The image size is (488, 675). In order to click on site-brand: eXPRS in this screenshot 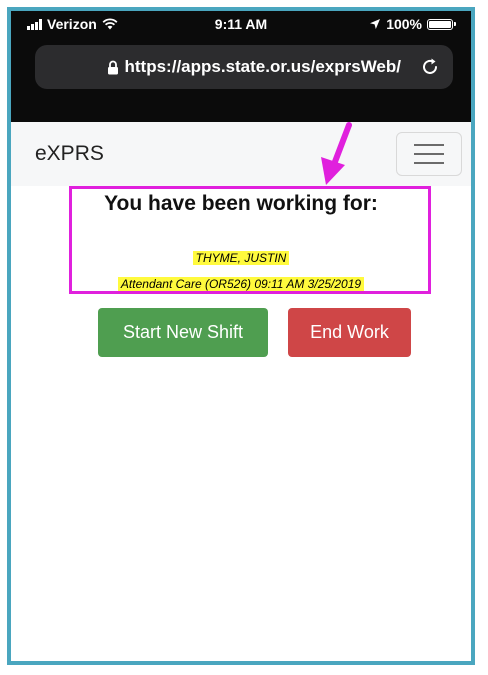, I will do `click(69, 154)`.